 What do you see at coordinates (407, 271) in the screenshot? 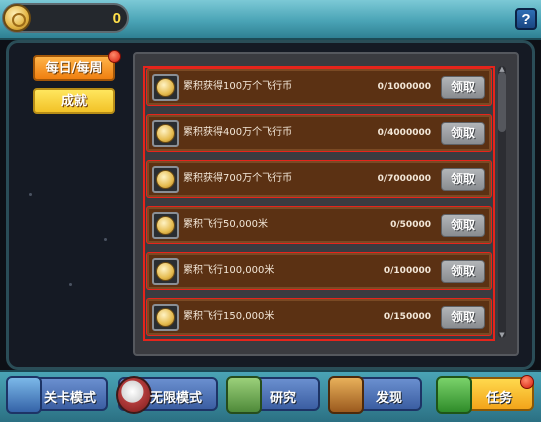
I see `achievement-progress: 0/100000` at bounding box center [407, 271].